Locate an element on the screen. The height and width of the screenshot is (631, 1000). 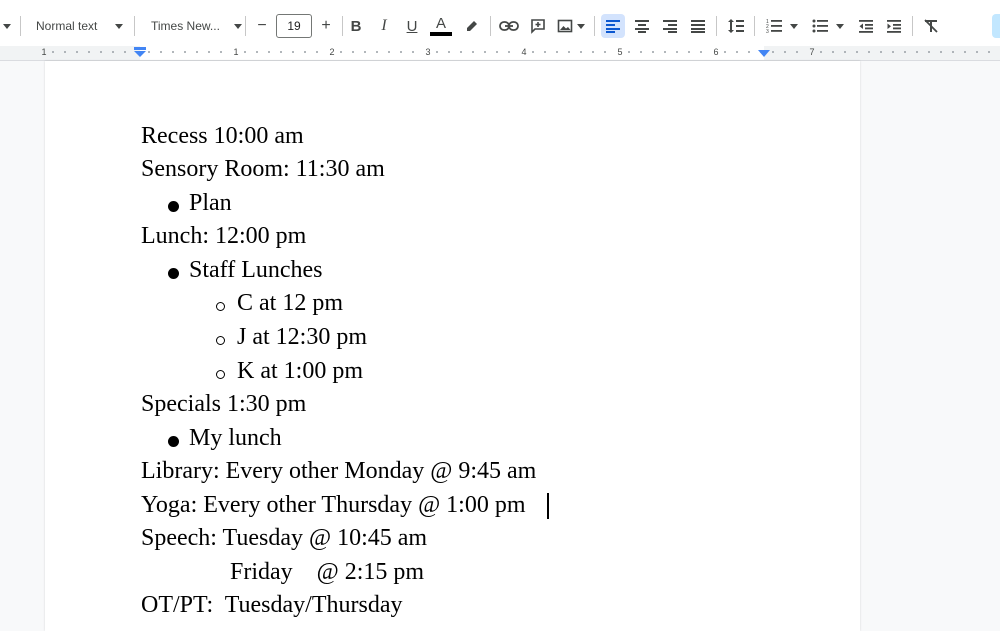
insert-link-button is located at coordinates (509, 26).